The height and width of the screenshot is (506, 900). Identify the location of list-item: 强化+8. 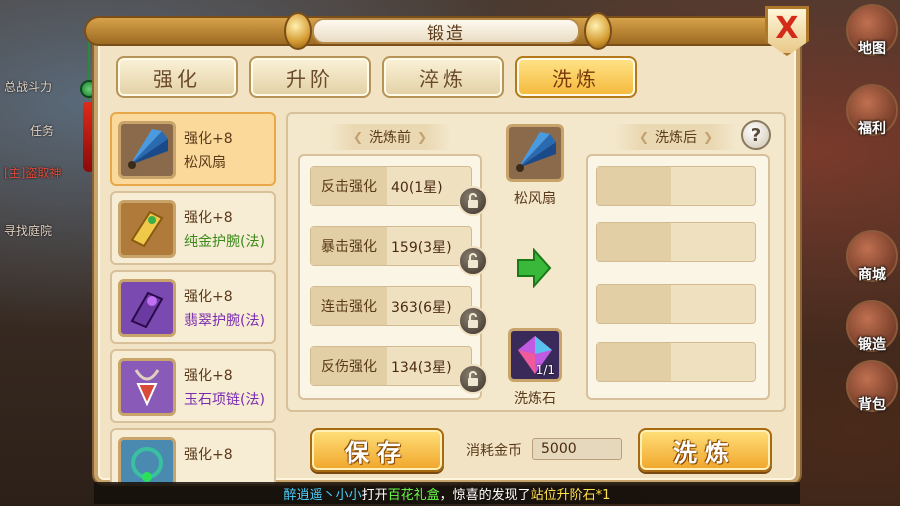
(193, 456).